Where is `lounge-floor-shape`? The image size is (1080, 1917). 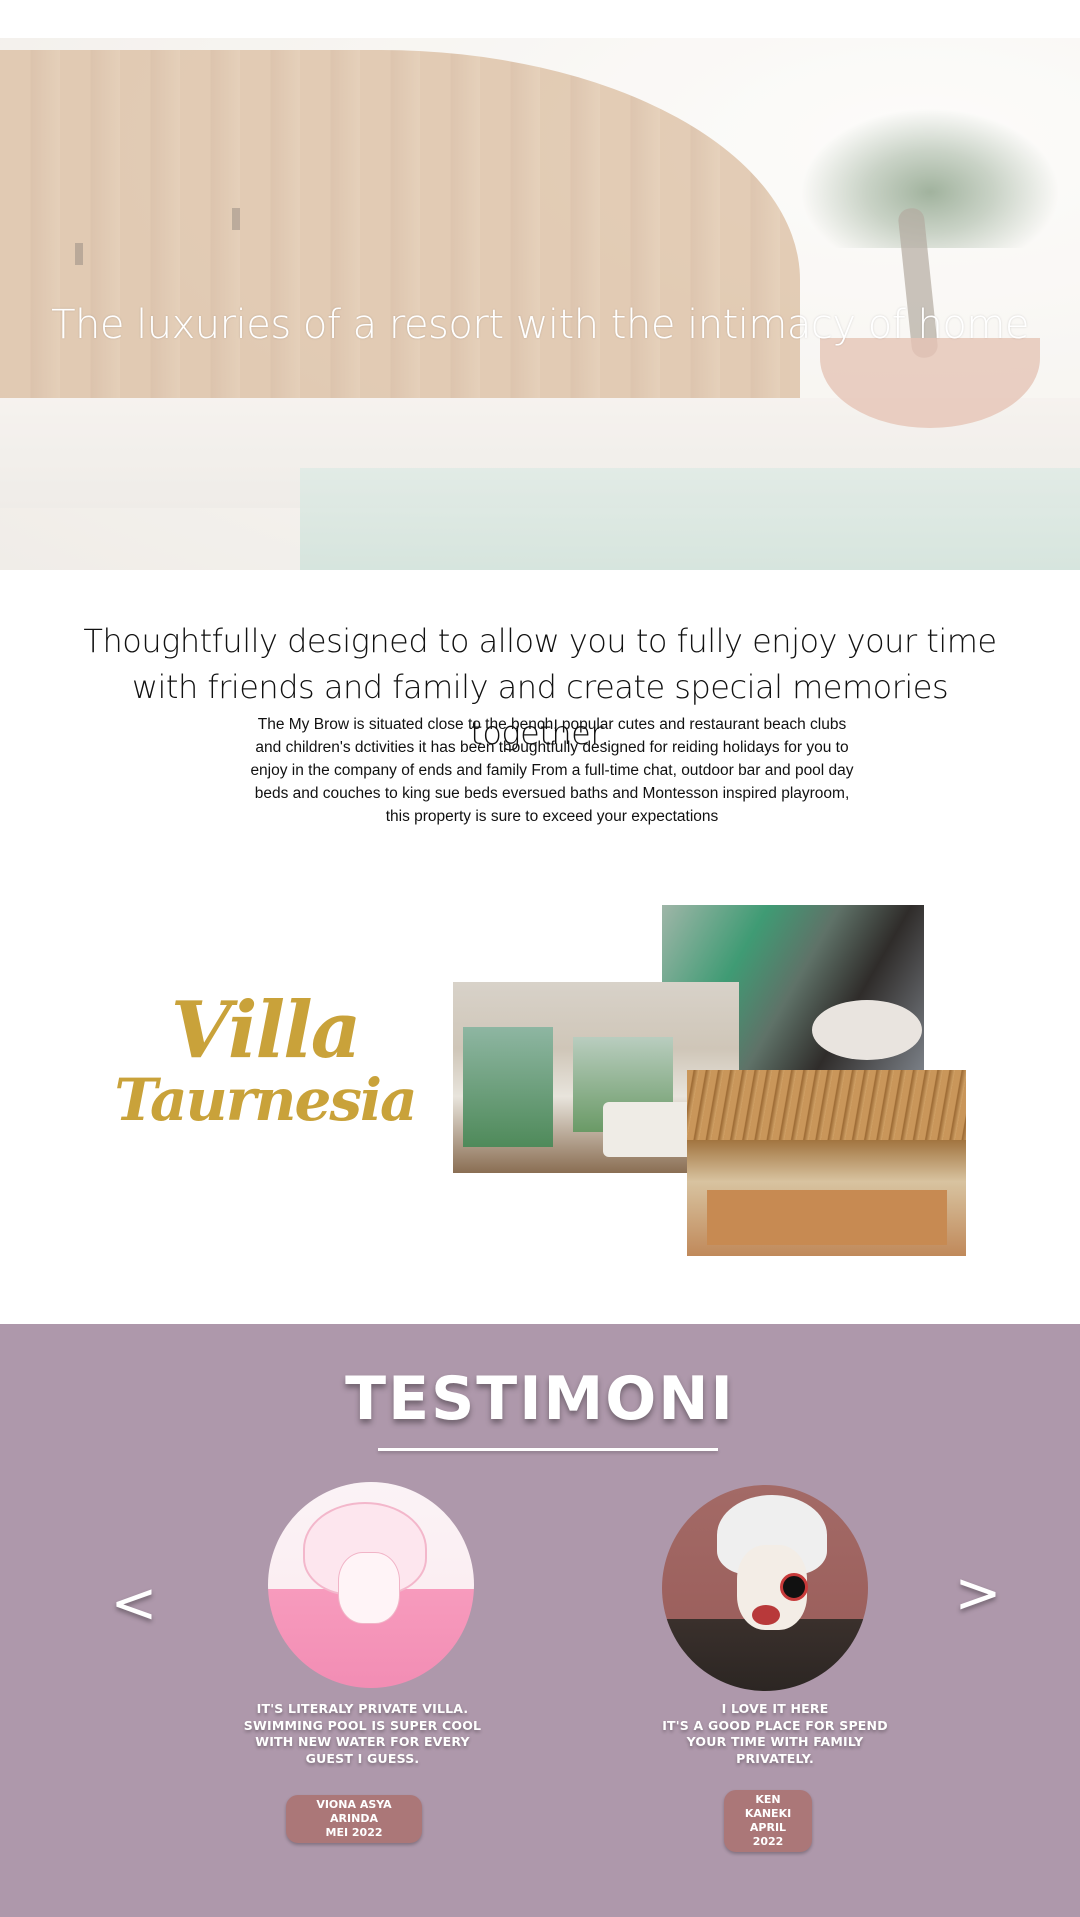 lounge-floor-shape is located at coordinates (827, 1217).